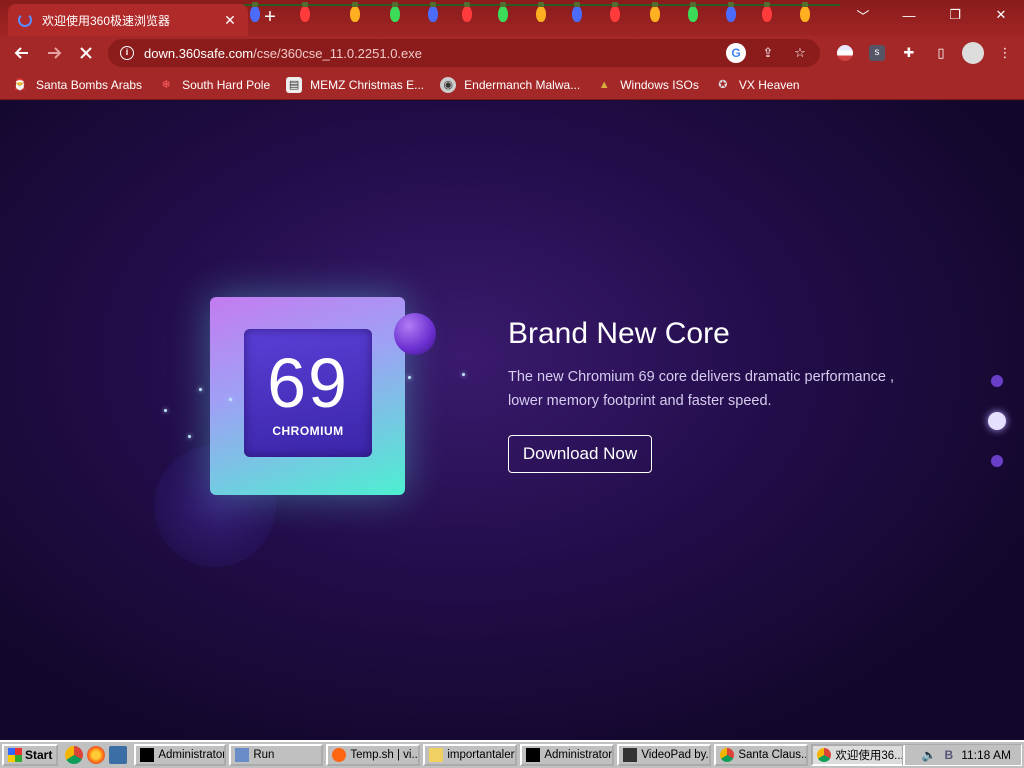  I want to click on memz-icon: ▤, so click(294, 84).